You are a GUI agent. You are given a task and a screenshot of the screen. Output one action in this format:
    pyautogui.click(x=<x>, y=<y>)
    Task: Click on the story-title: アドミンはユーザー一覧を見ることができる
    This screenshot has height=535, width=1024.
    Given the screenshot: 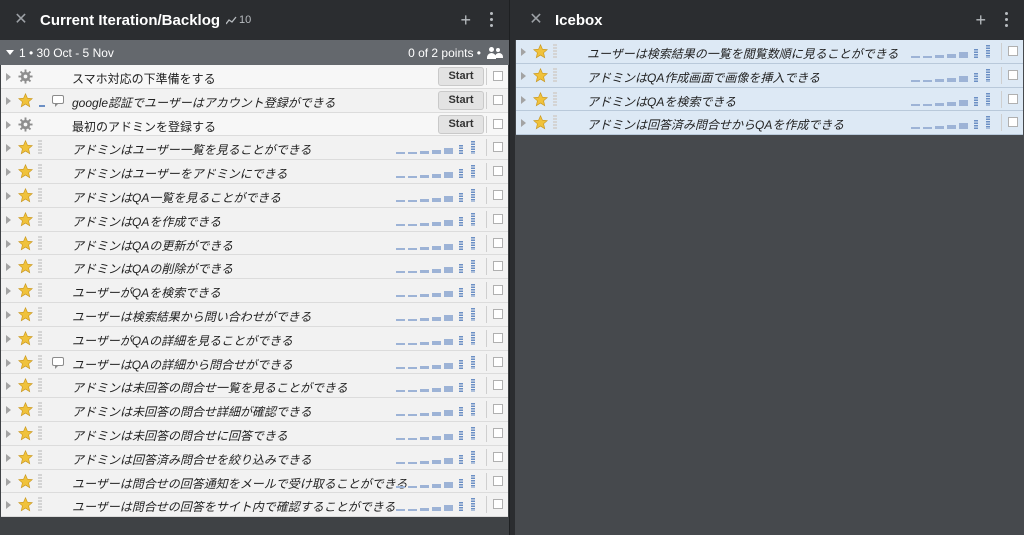 What is the action you would take?
    pyautogui.click(x=192, y=149)
    